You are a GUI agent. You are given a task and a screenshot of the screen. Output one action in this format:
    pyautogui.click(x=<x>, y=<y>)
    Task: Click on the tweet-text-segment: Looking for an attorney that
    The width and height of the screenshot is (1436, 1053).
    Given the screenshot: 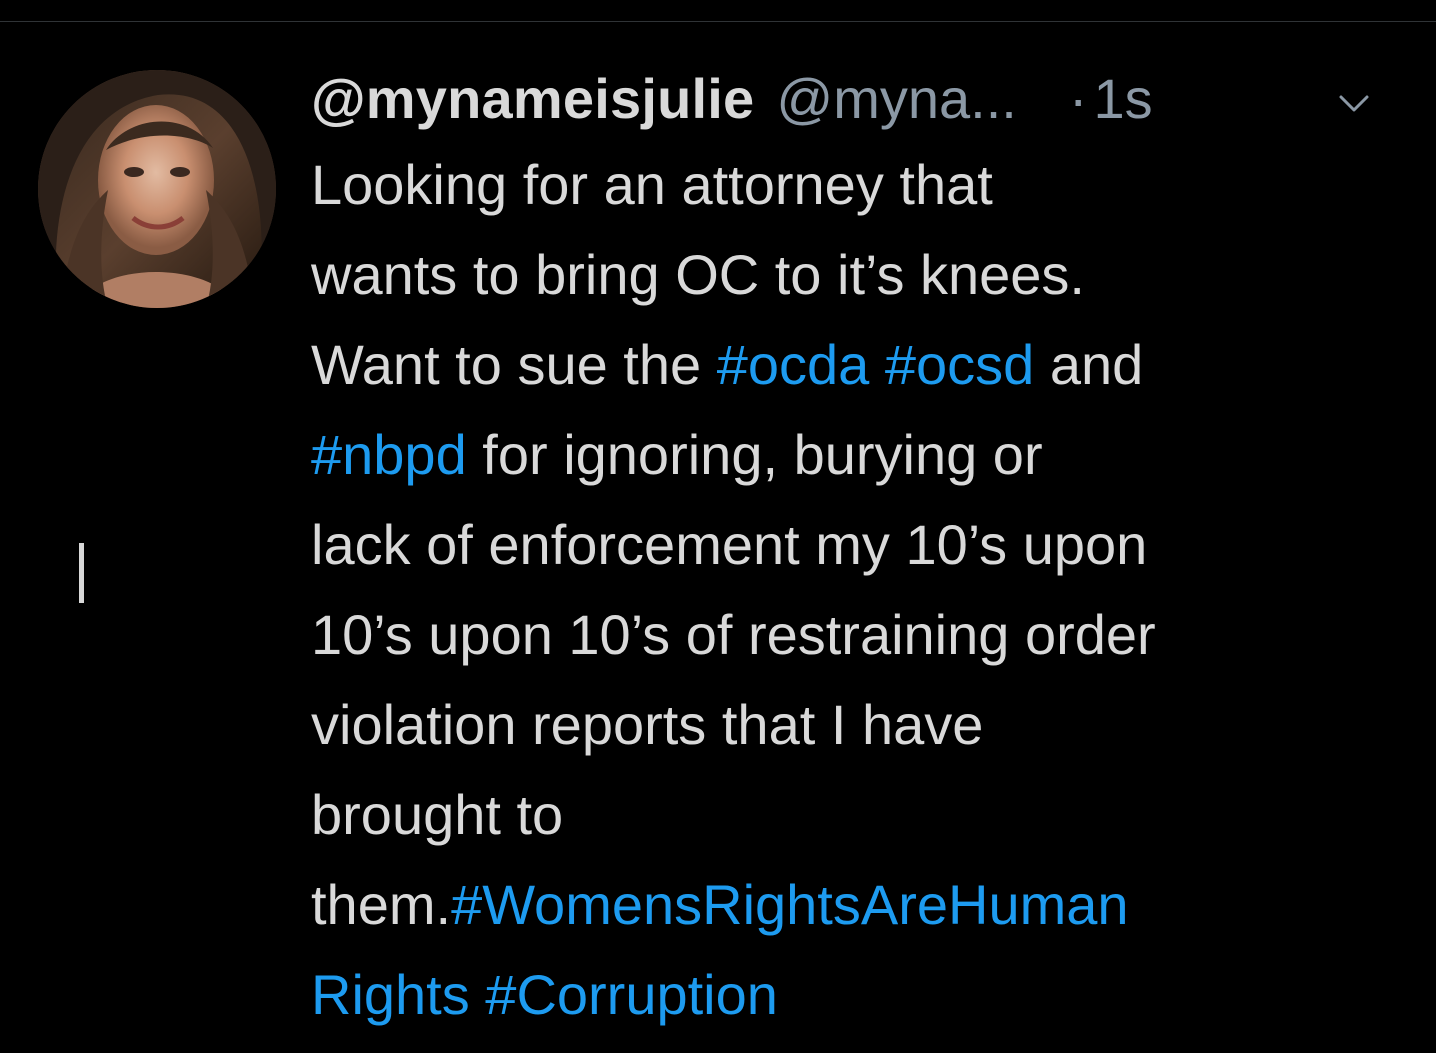 What is the action you would take?
    pyautogui.click(x=652, y=184)
    